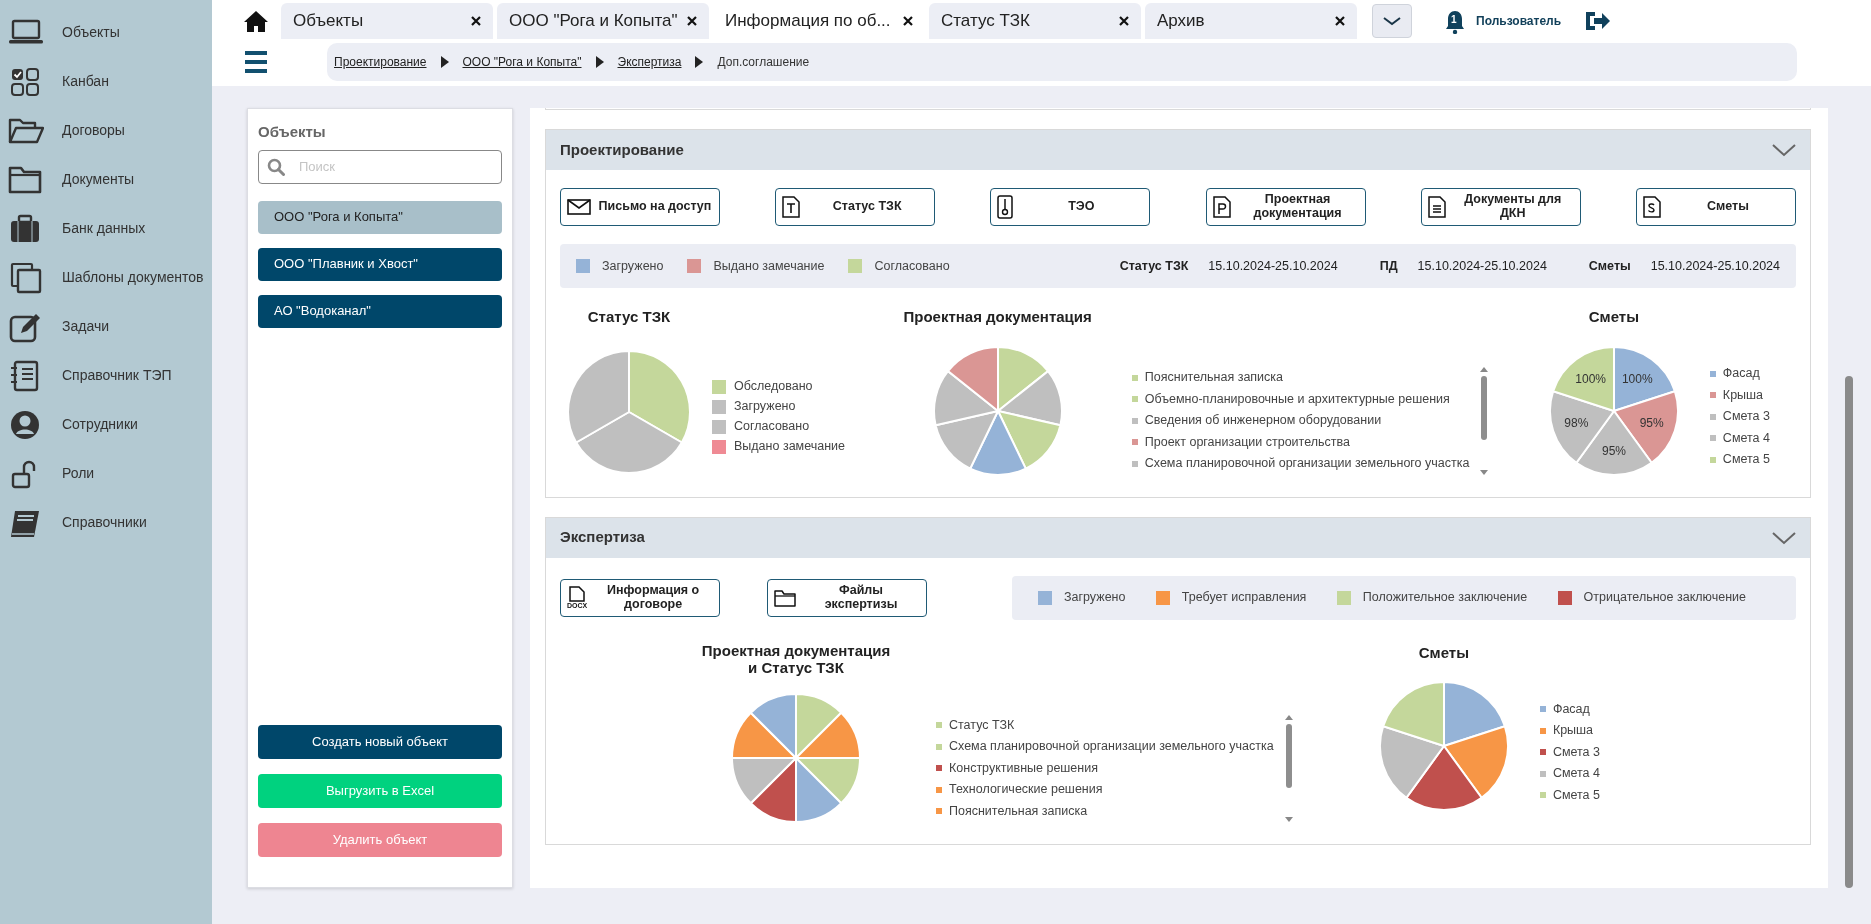  What do you see at coordinates (380, 217) in the screenshot?
I see `object-item: ООО "Рога и Копыта"` at bounding box center [380, 217].